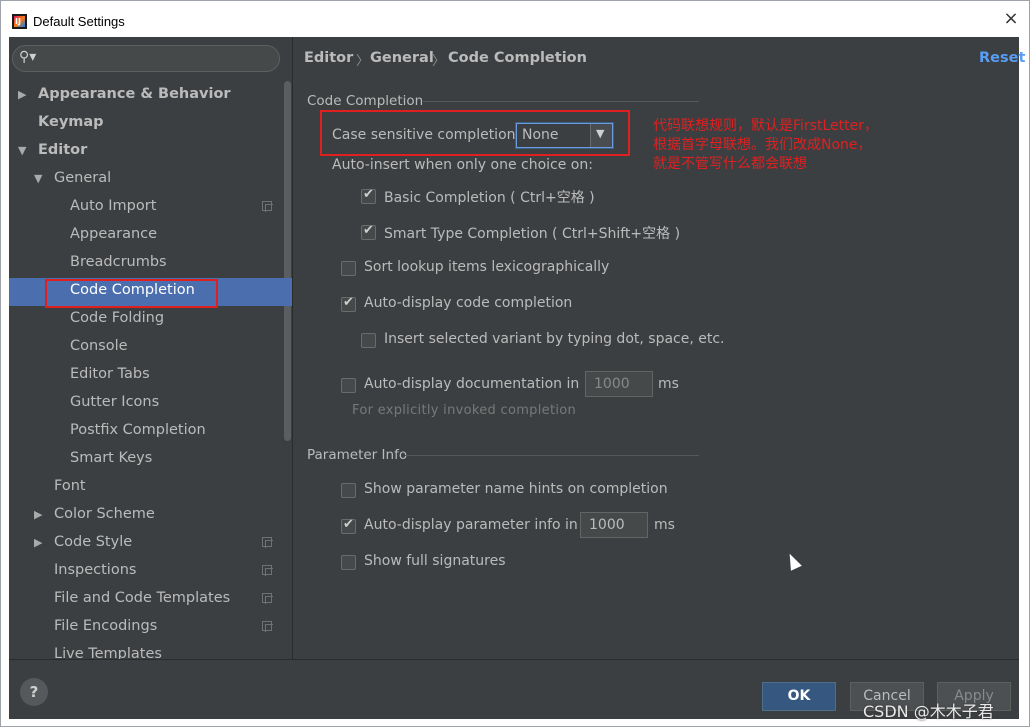 The image size is (1030, 727). I want to click on smart-type-checkbox, so click(368, 231).